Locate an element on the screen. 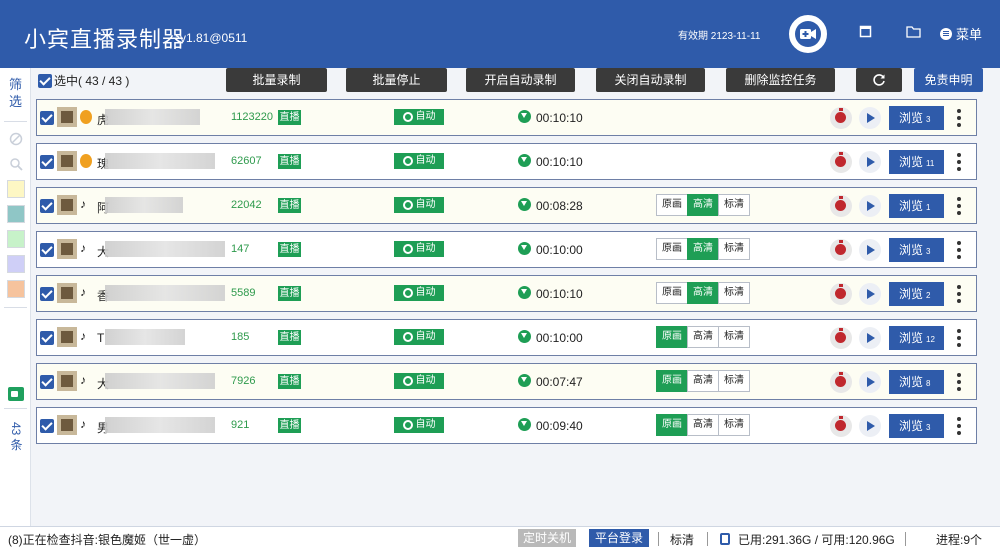  refresh-button is located at coordinates (879, 80).